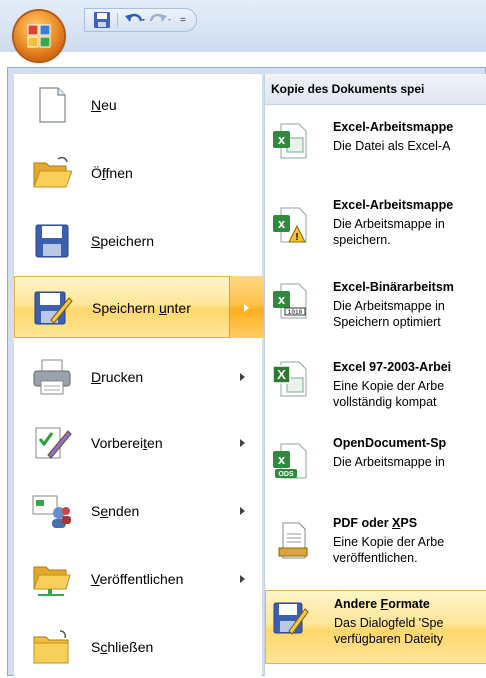 This screenshot has width=486, height=678. What do you see at coordinates (141, 579) in the screenshot?
I see `menu-item-label: eröffentlichen` at bounding box center [141, 579].